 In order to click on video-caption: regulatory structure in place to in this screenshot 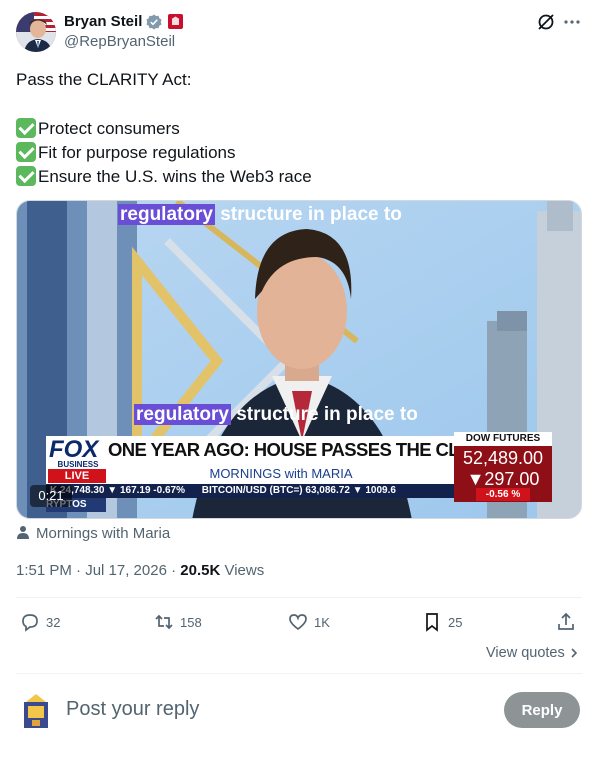, I will do `click(260, 214)`.